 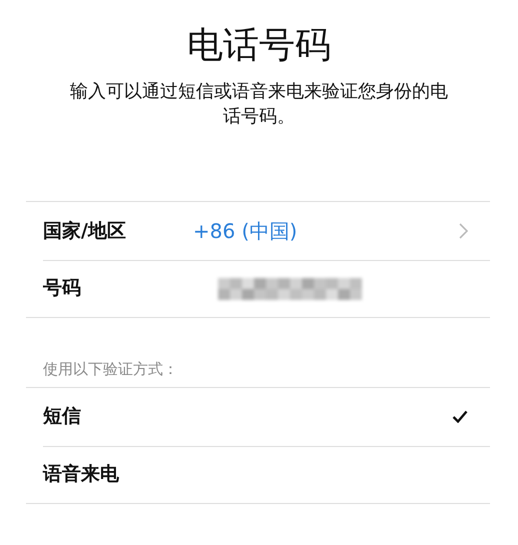 What do you see at coordinates (258, 417) in the screenshot?
I see `method-option: 短信` at bounding box center [258, 417].